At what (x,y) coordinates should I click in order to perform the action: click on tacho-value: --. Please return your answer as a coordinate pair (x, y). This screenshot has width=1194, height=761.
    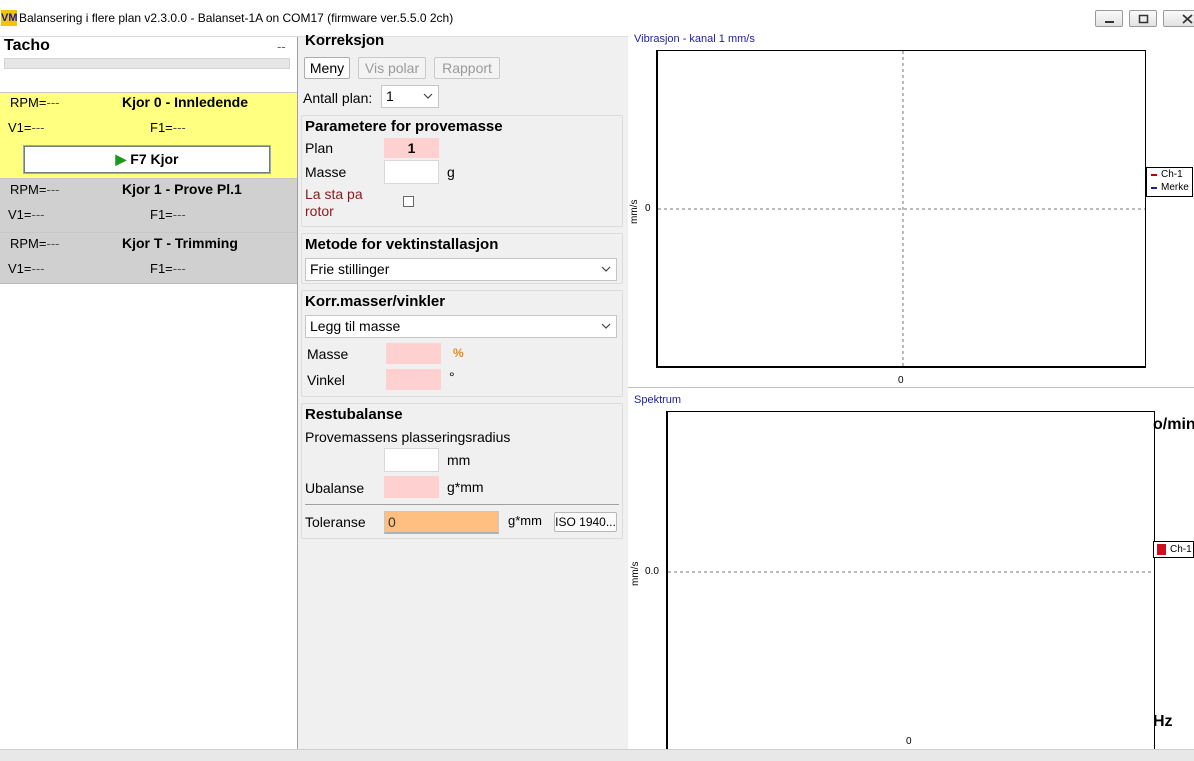
    Looking at the image, I should click on (281, 46).